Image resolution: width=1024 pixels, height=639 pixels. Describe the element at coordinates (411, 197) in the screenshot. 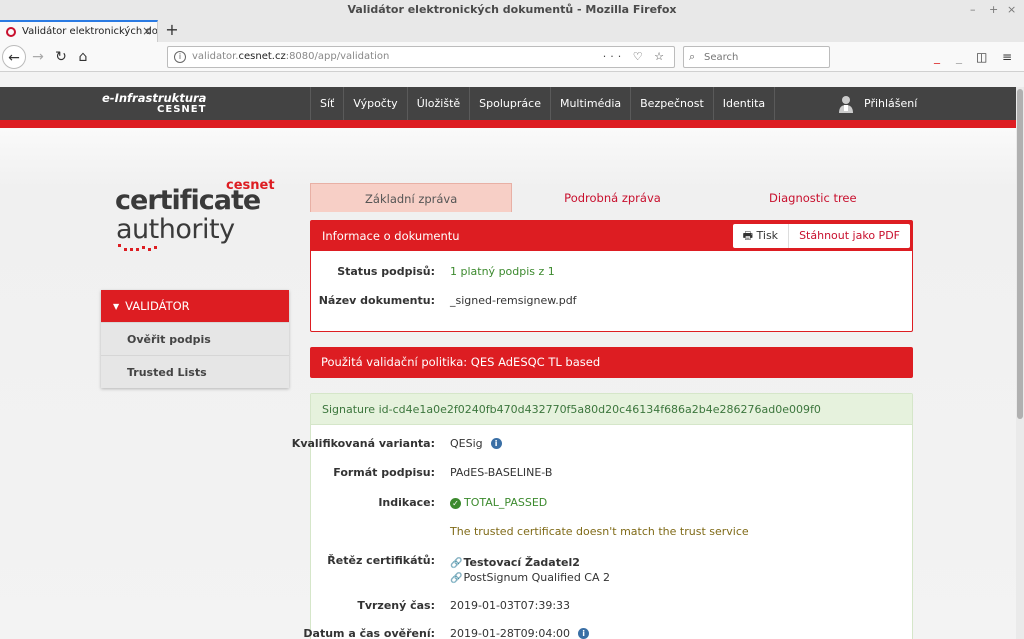

I see `tab-basic-report: Základní zpráva` at that location.